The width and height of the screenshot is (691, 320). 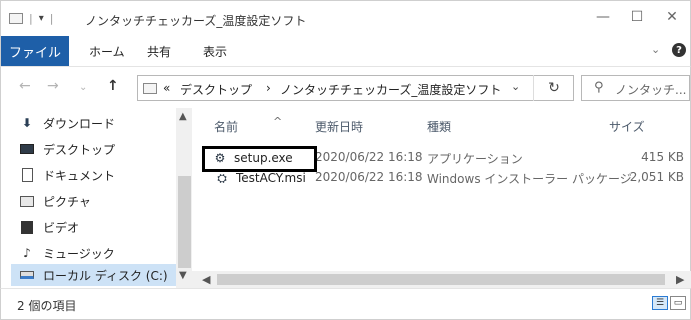 What do you see at coordinates (656, 177) in the screenshot?
I see `file-size: 2,051 KB` at bounding box center [656, 177].